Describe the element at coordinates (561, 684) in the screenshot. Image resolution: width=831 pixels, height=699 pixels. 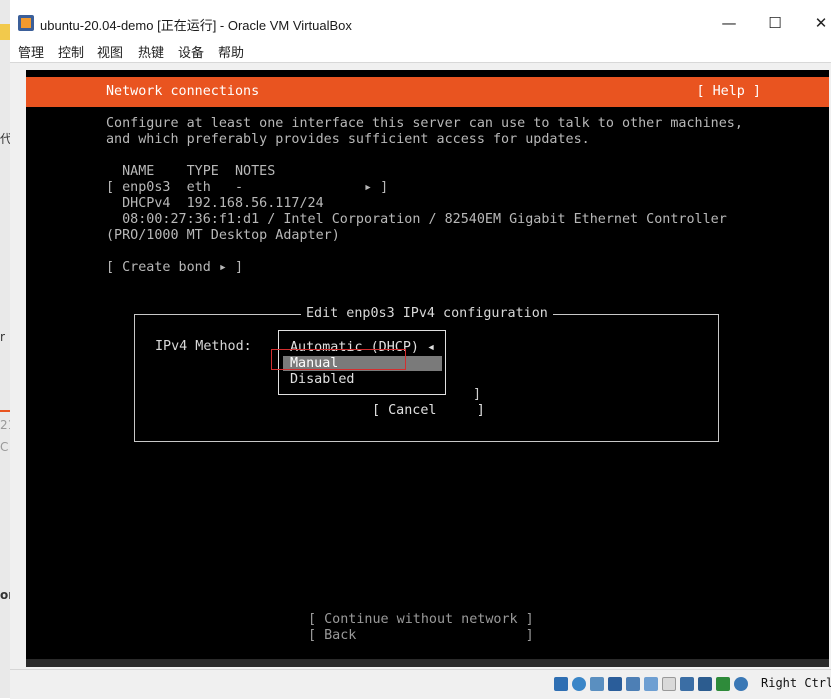
I see `hdd-icon` at that location.